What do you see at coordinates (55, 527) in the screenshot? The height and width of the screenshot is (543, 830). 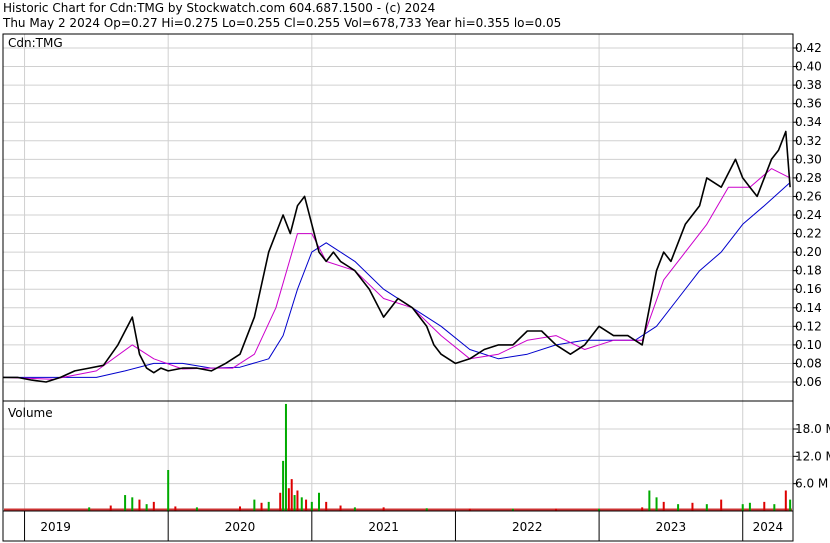 I see `year-label: 2019` at bounding box center [55, 527].